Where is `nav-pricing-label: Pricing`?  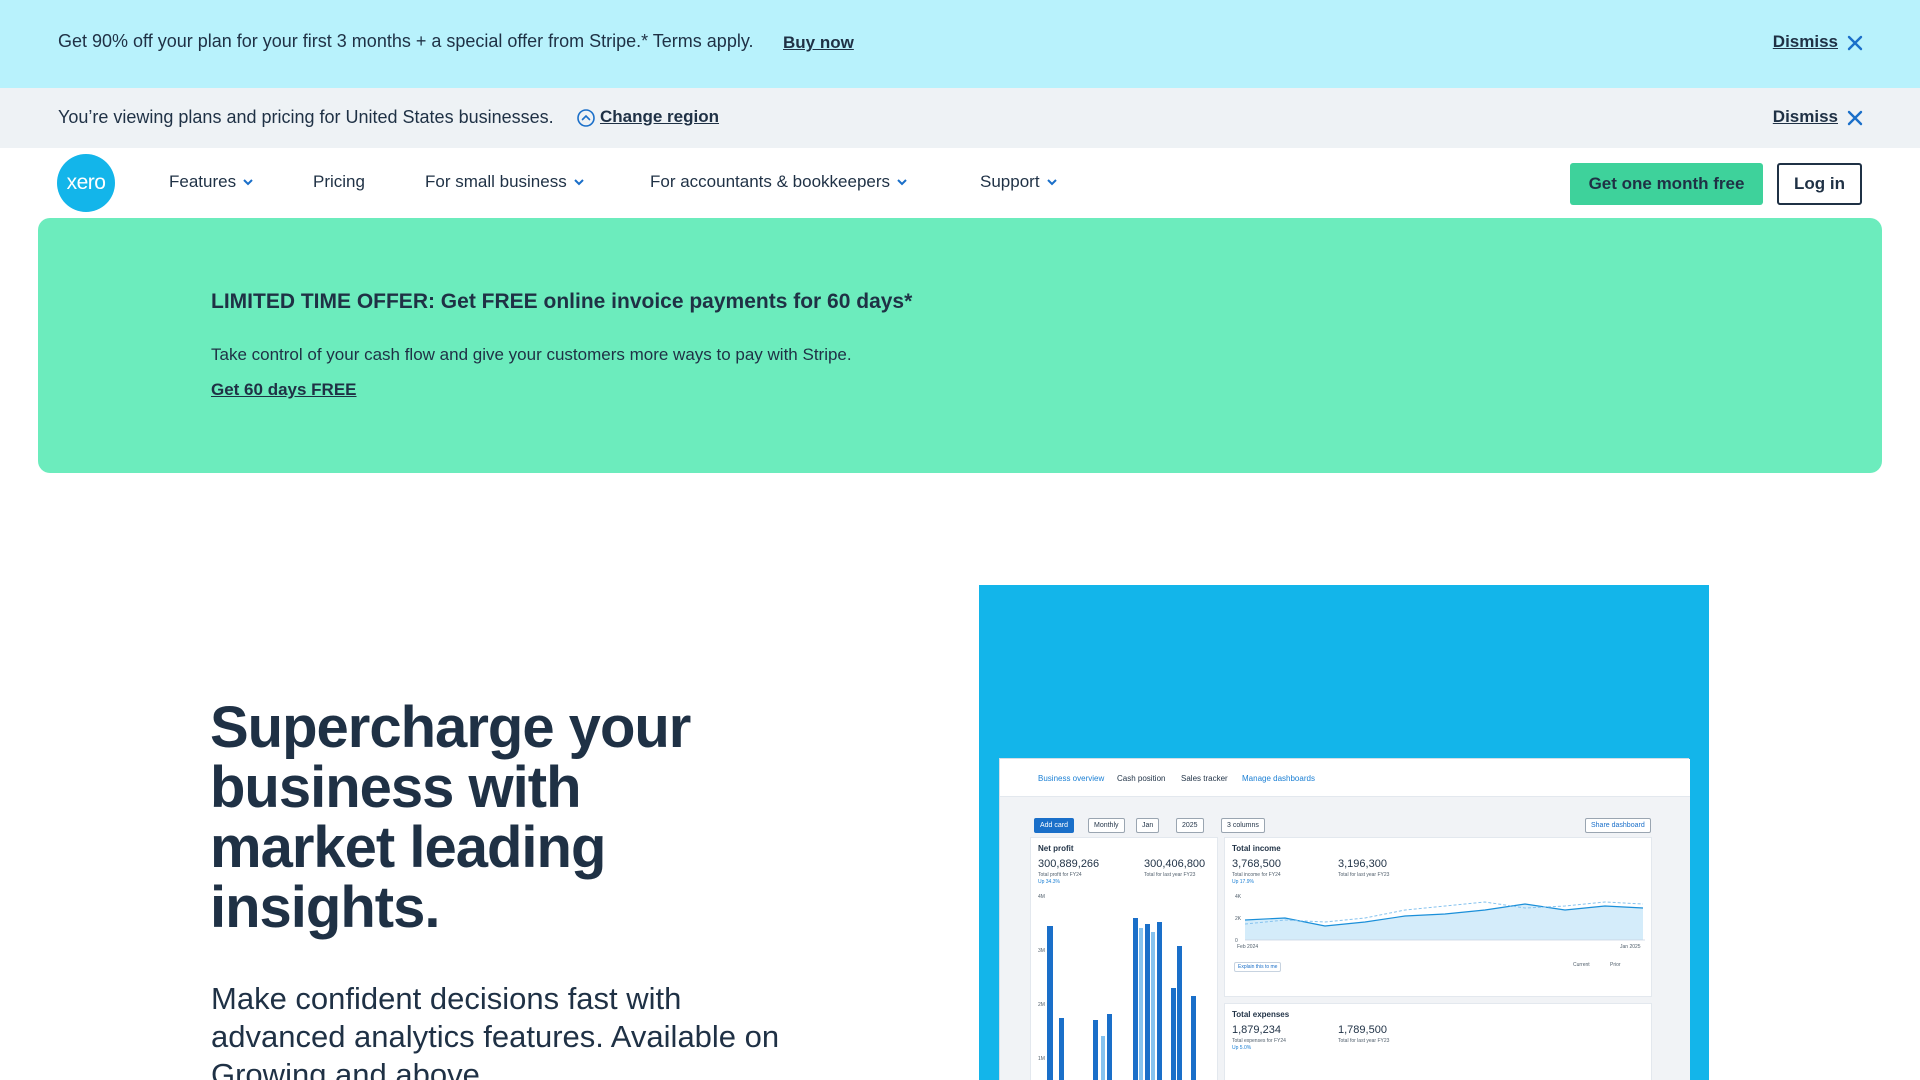 nav-pricing-label: Pricing is located at coordinates (339, 181).